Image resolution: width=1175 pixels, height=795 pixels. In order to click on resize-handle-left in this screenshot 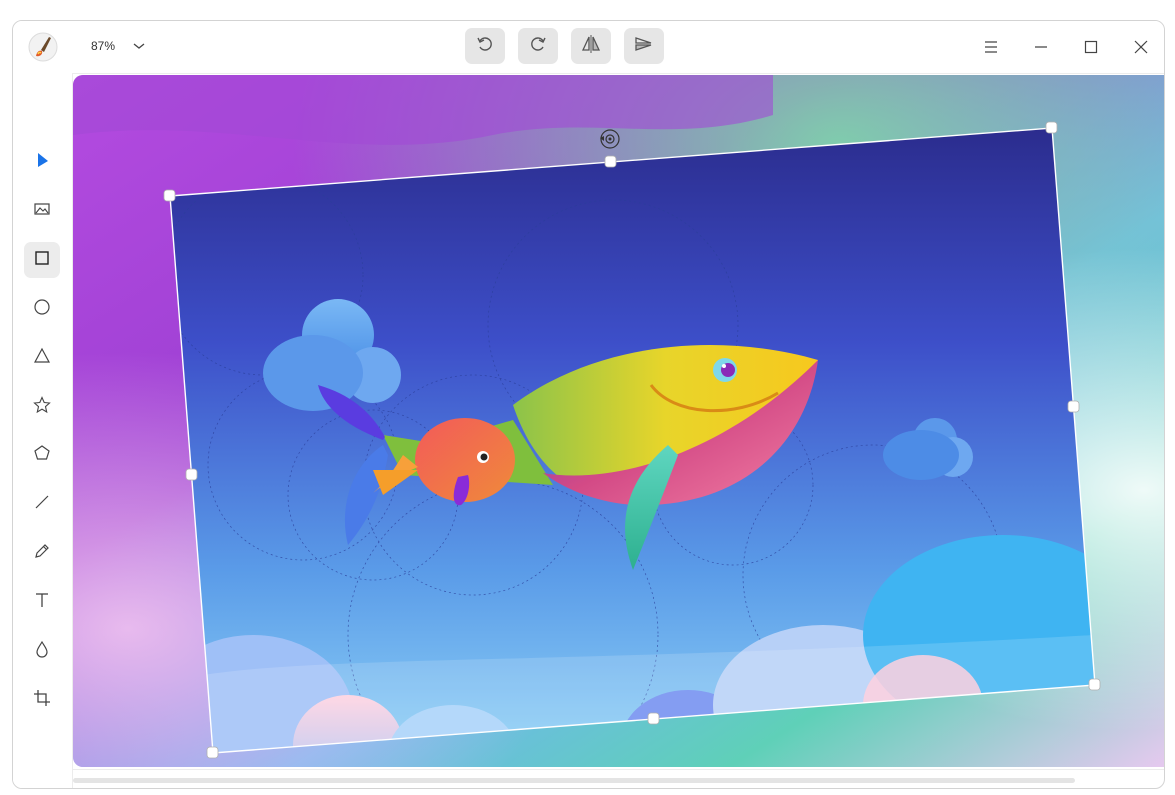, I will do `click(191, 474)`.